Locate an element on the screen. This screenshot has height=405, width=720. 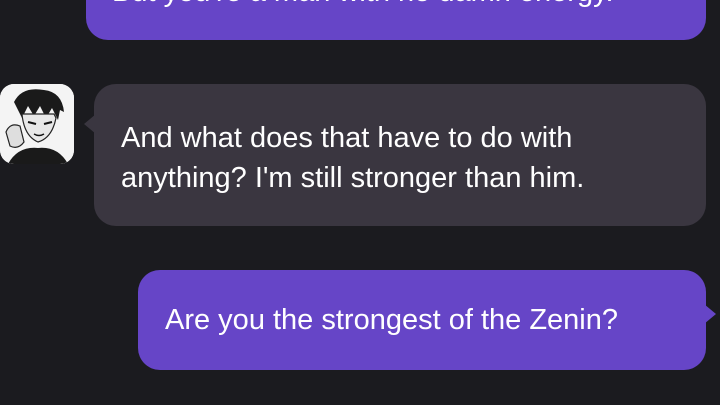
user-message-bubble: But you're a man with no damn energy. is located at coordinates (396, 20).